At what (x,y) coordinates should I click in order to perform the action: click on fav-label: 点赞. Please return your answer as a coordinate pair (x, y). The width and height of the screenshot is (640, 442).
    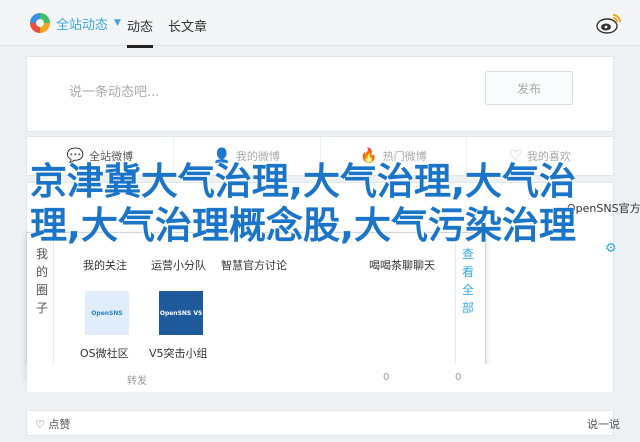
    Looking at the image, I should click on (59, 424).